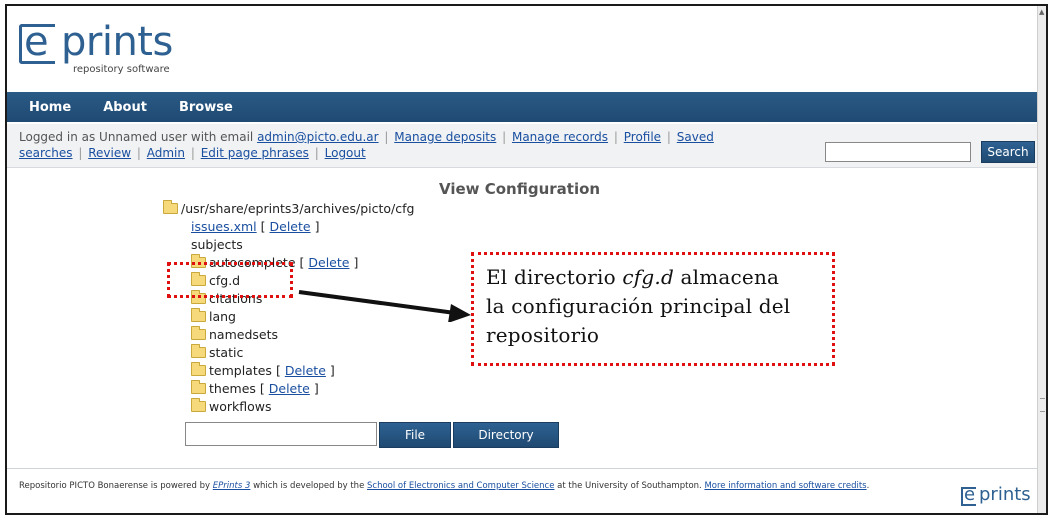  I want to click on eprints3-link: EPrints 3, so click(232, 486).